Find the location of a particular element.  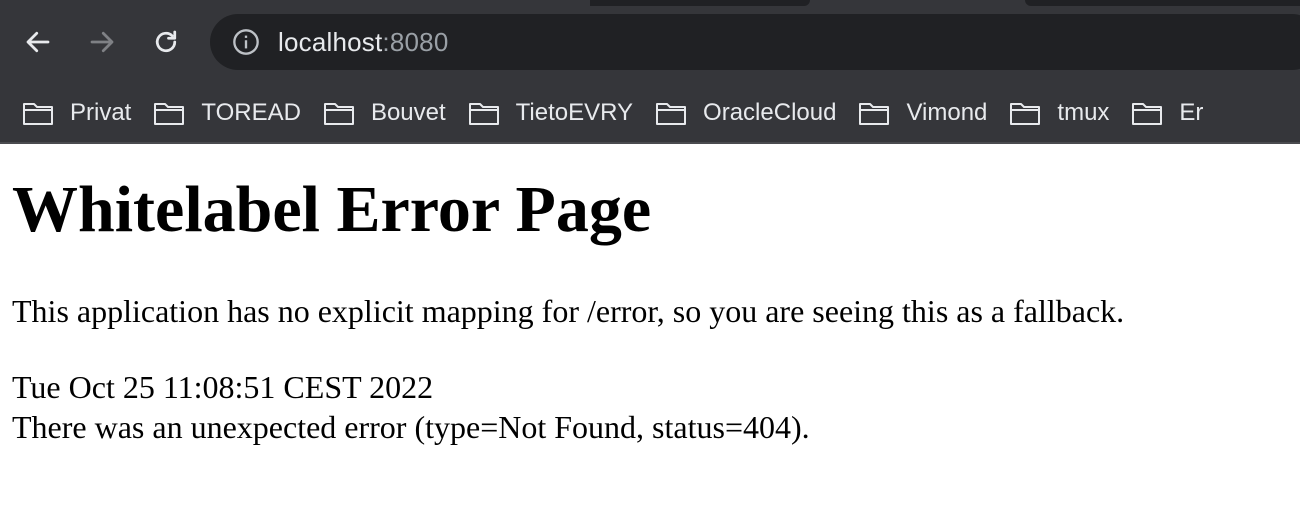

bookmark-label: OracleCloud is located at coordinates (770, 112).